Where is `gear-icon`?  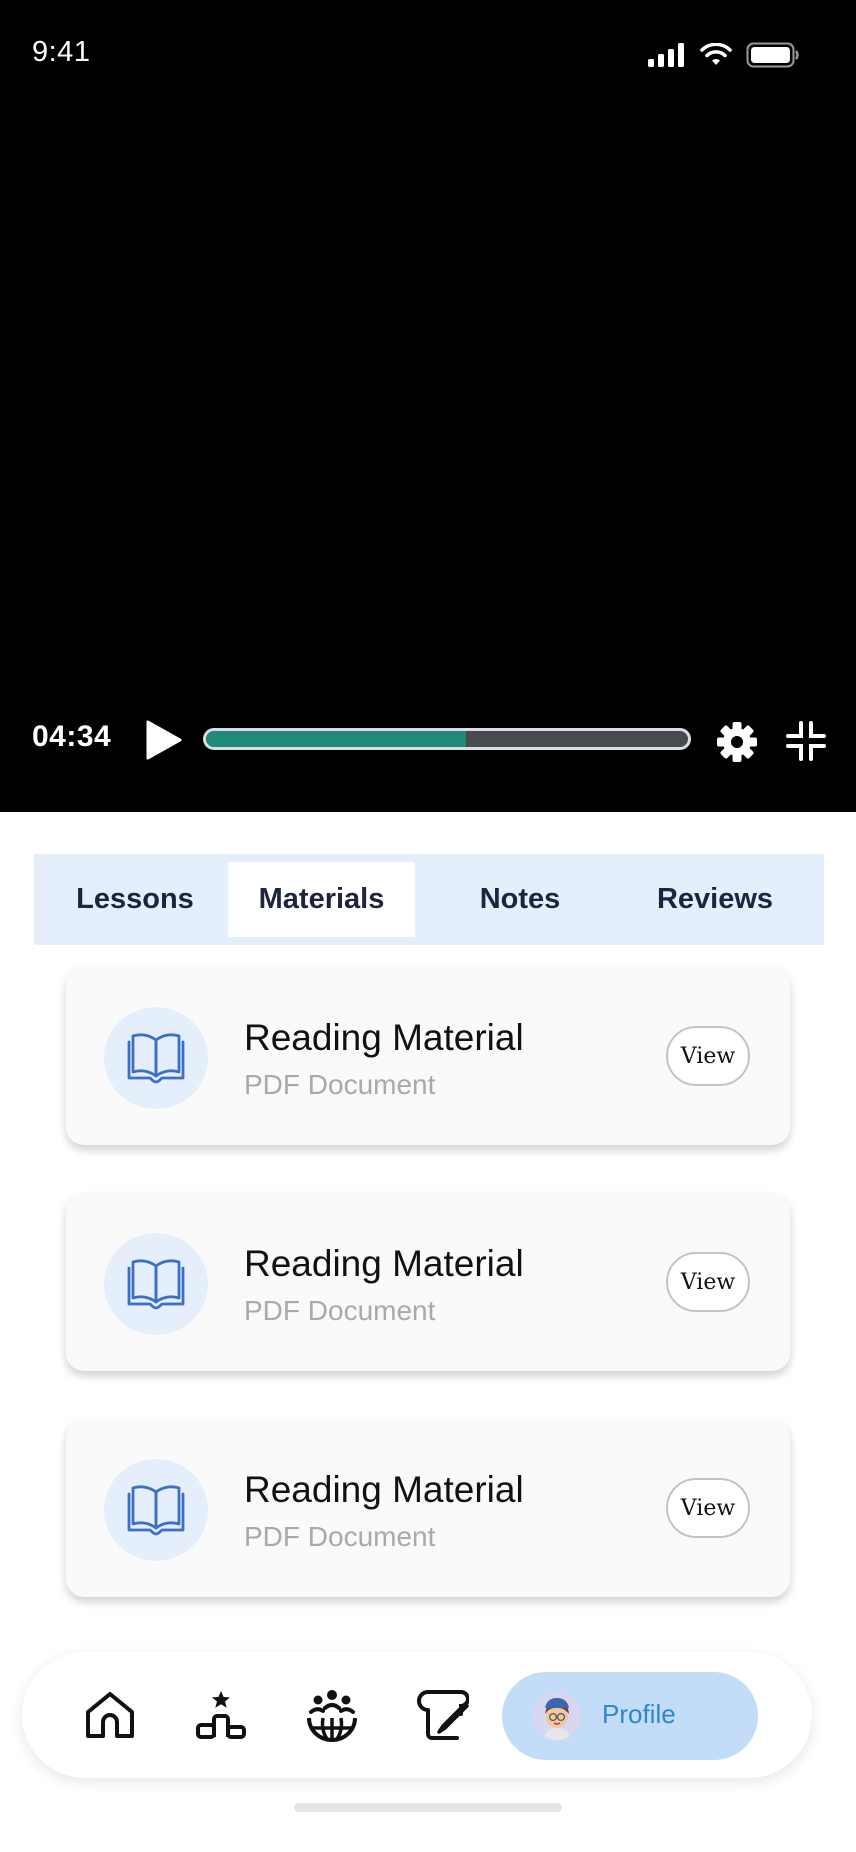
gear-icon is located at coordinates (737, 742).